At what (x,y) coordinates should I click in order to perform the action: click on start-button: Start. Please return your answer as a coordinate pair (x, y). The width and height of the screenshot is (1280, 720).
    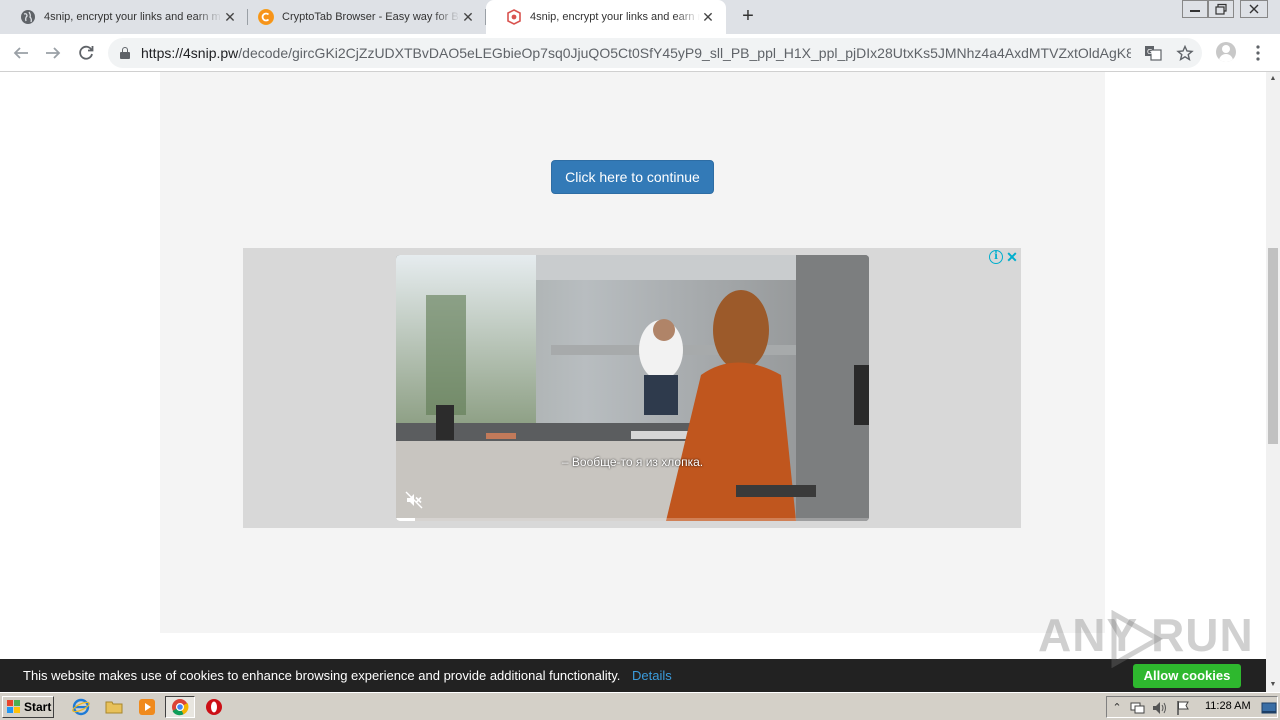
    Looking at the image, I should click on (28, 707).